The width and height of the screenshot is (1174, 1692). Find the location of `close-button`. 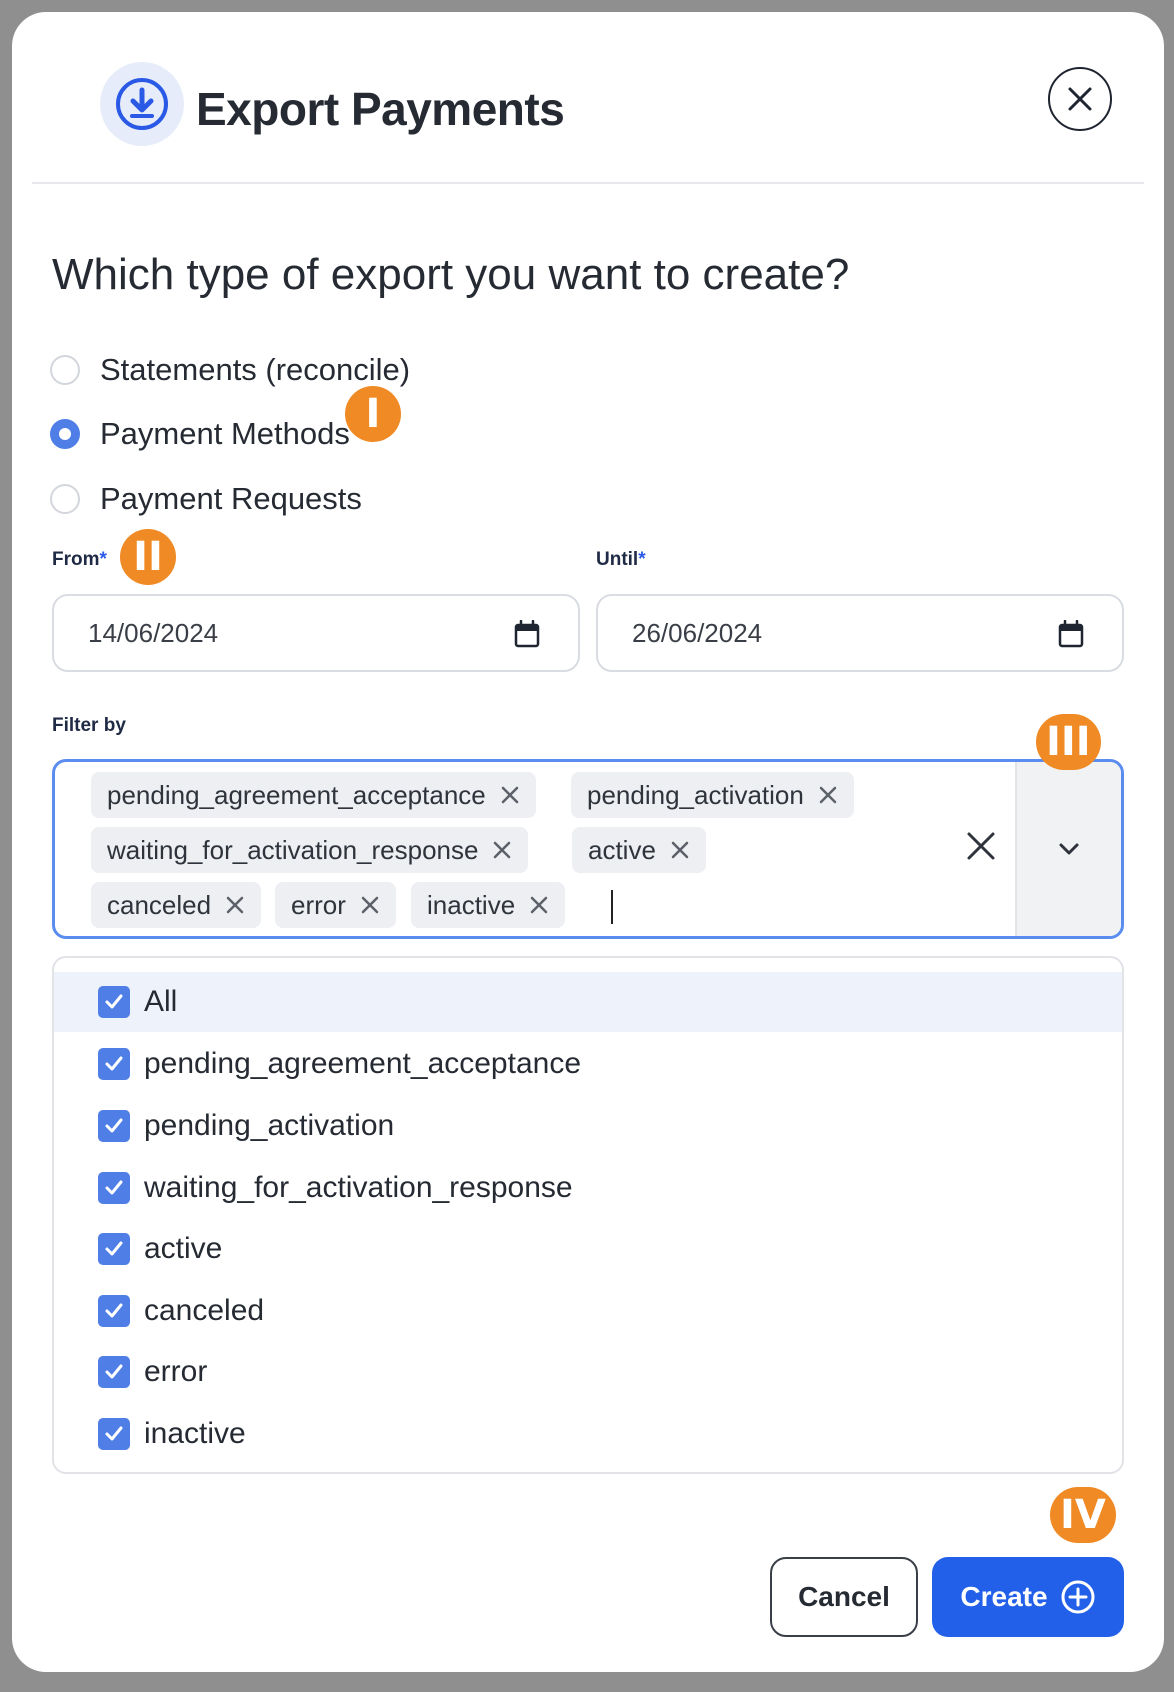

close-button is located at coordinates (1080, 99).